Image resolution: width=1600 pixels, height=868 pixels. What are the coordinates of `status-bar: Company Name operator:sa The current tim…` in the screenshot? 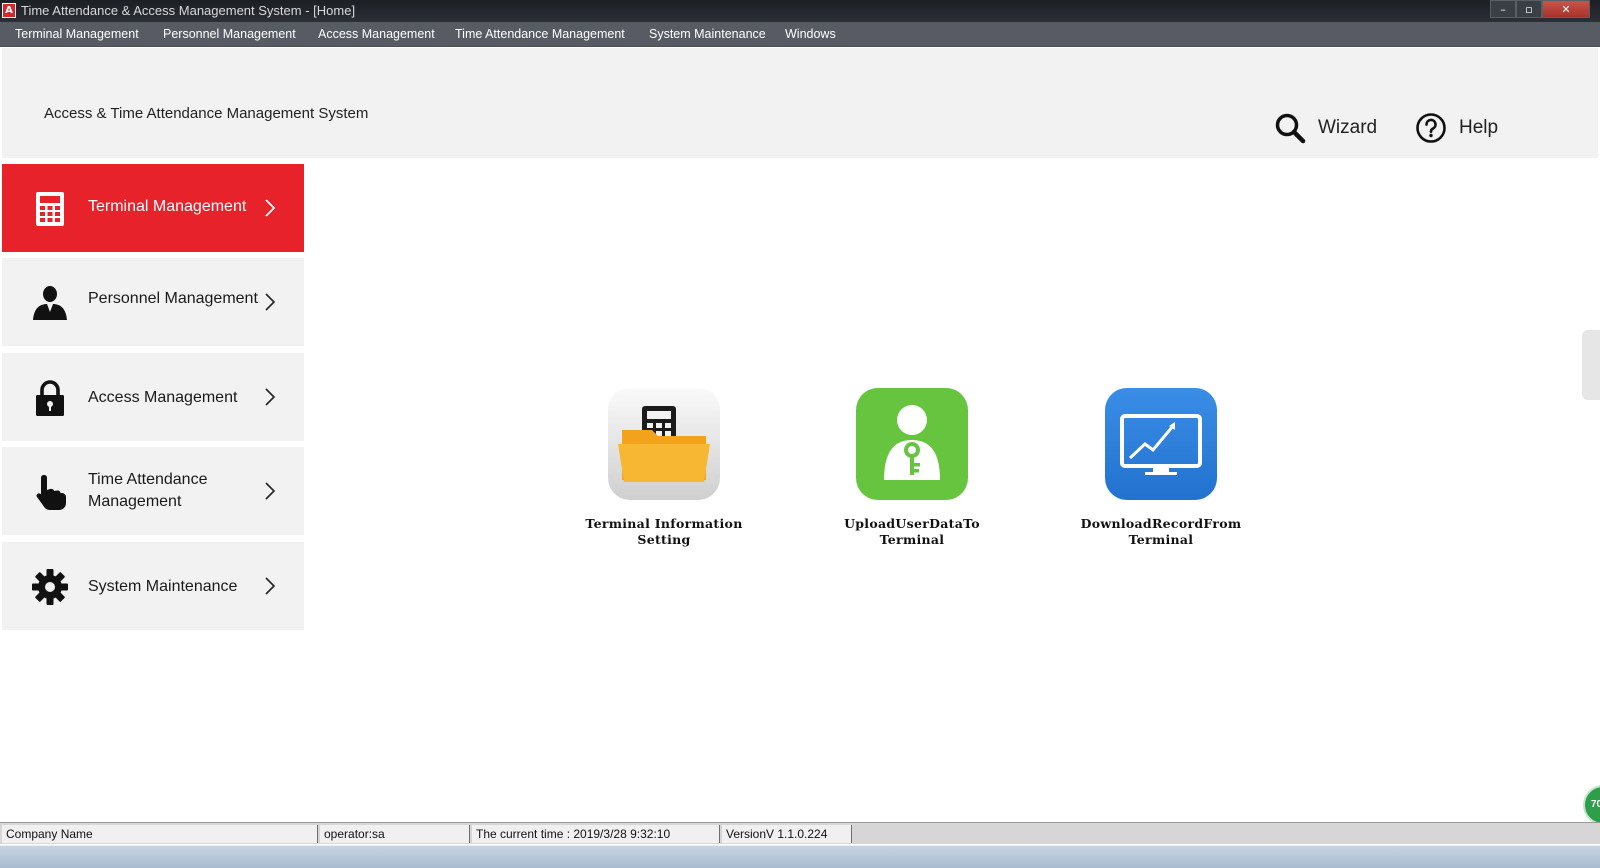 It's located at (800, 833).